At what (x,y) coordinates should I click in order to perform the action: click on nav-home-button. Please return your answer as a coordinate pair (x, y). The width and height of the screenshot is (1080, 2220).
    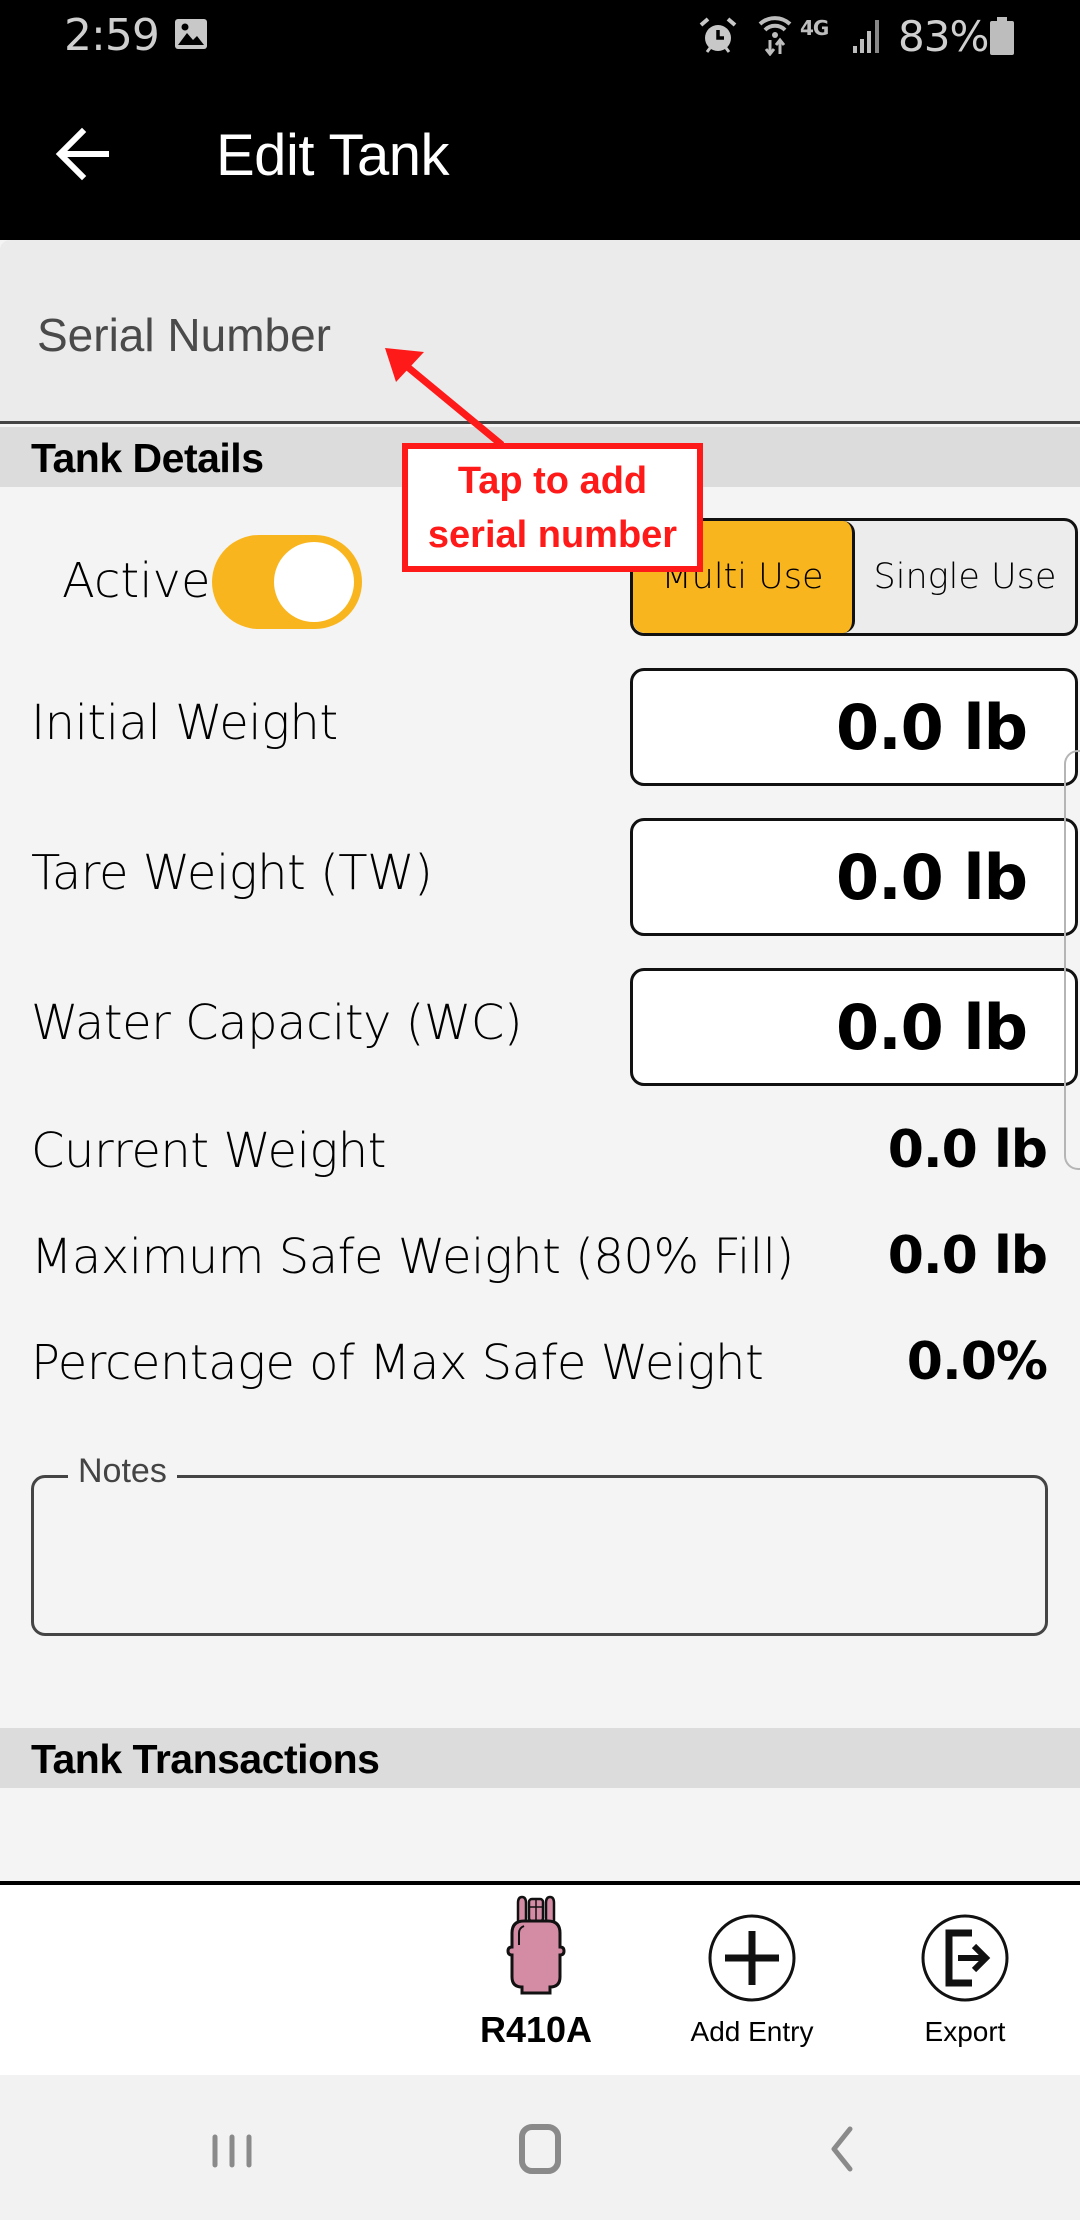
    Looking at the image, I should click on (540, 2150).